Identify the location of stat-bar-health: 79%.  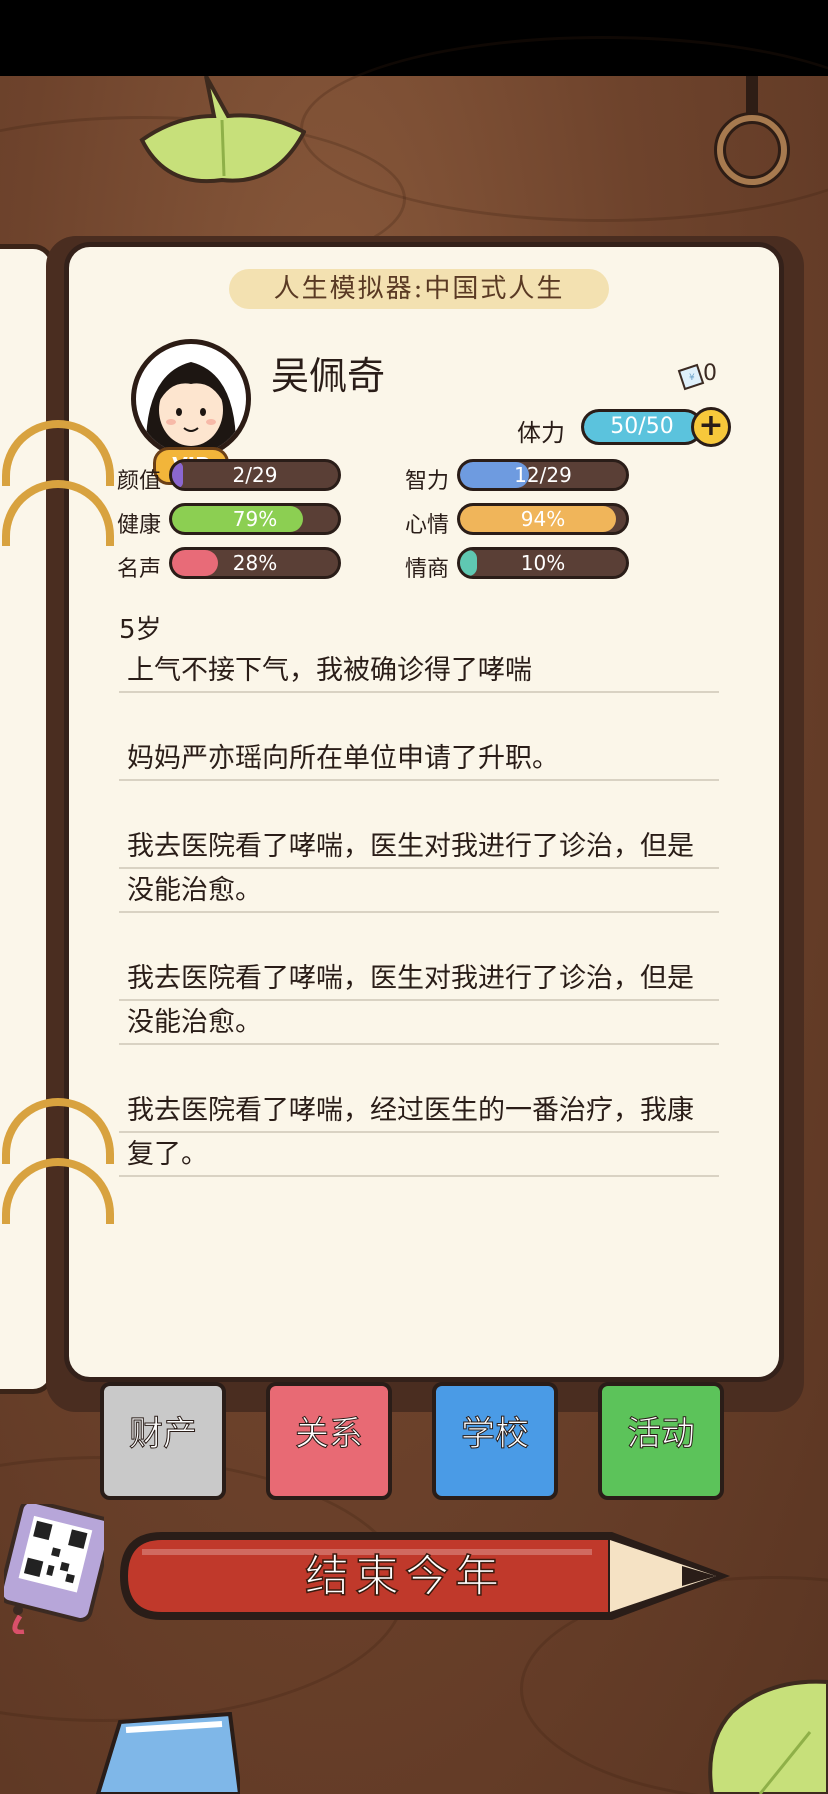
(255, 519).